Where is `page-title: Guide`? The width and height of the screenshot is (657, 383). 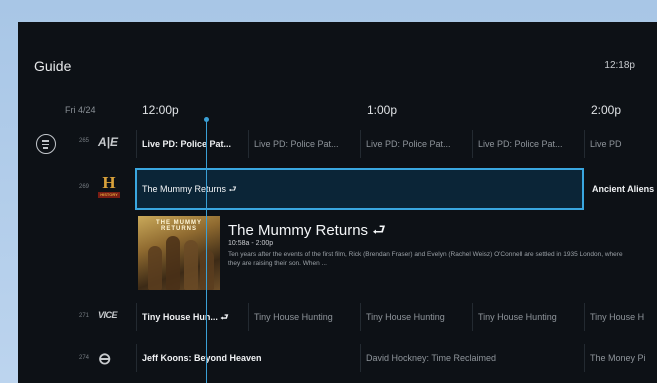
page-title: Guide is located at coordinates (53, 66).